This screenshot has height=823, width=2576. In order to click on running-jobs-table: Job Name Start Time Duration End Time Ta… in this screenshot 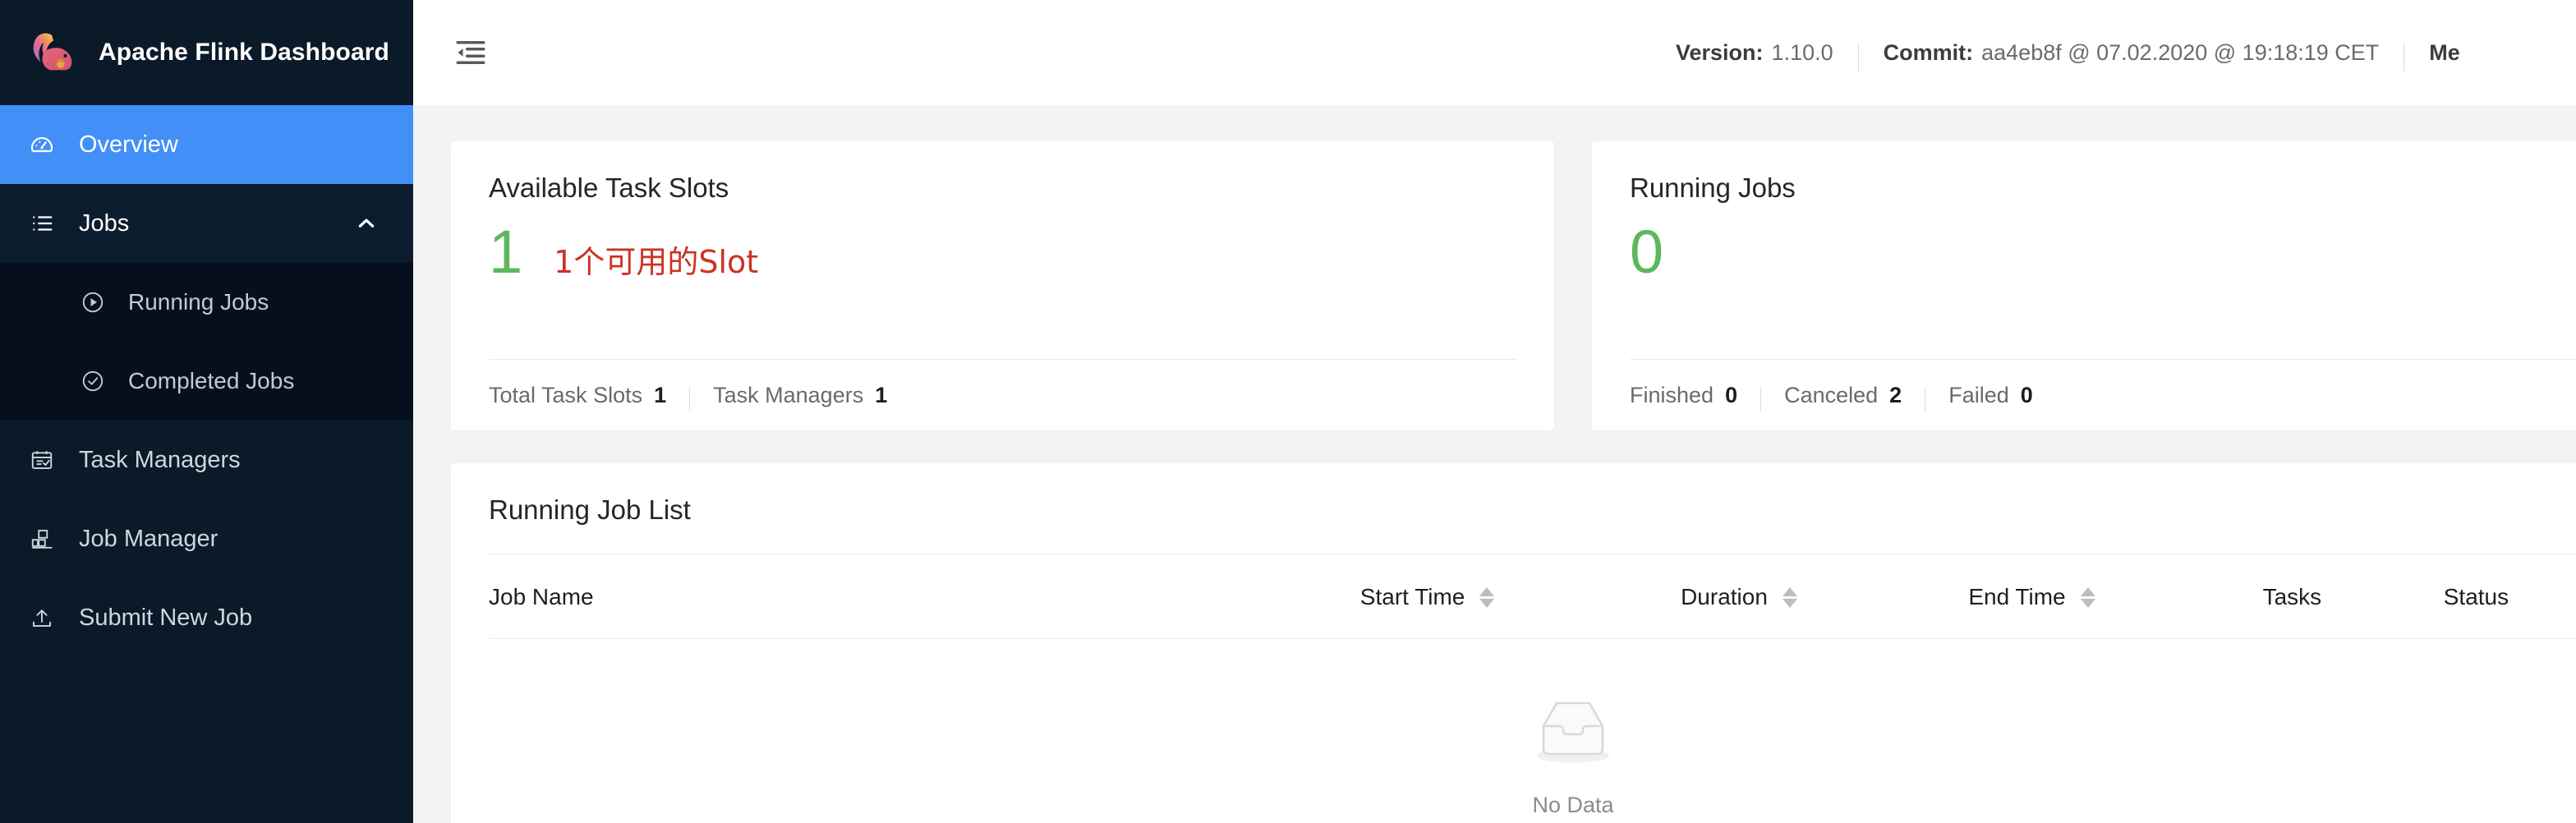, I will do `click(1532, 597)`.